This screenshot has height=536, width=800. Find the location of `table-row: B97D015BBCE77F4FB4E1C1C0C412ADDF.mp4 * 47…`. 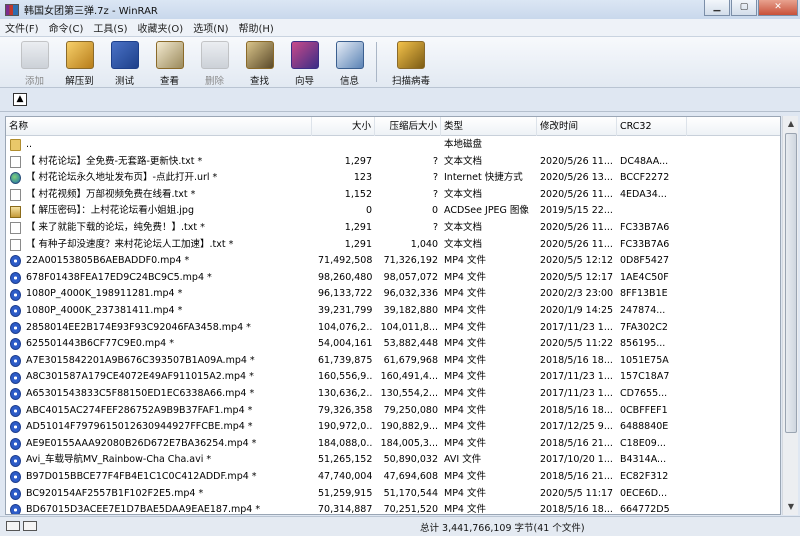

table-row: B97D015BBCE77F4FB4E1C1C0C412ADDF.mp4 * 47… is located at coordinates (393, 477).